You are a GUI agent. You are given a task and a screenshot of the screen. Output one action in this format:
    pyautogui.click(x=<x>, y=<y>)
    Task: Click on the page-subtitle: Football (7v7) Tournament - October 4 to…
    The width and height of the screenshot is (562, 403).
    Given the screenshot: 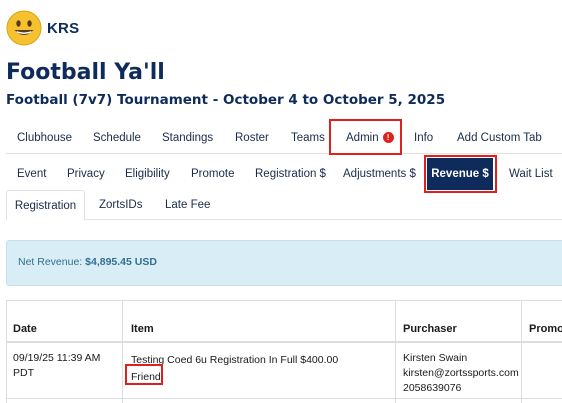 What is the action you would take?
    pyautogui.click(x=226, y=100)
    